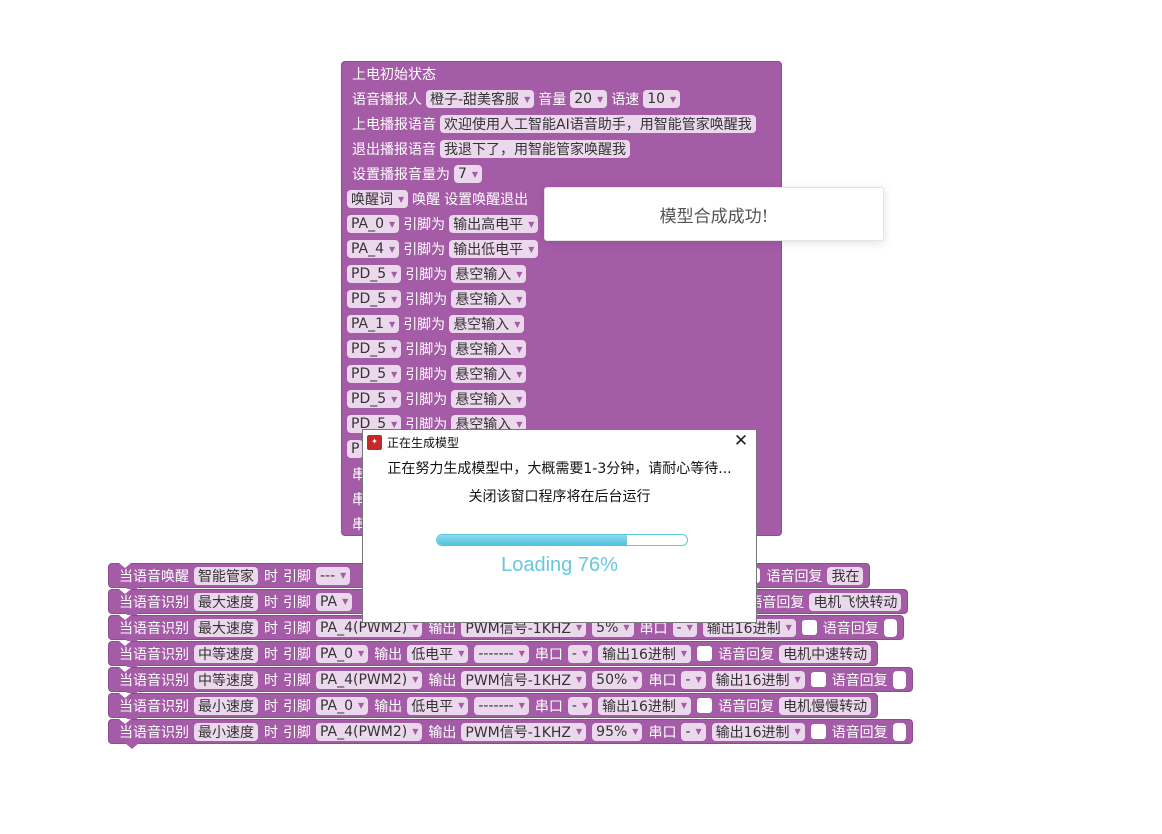 Image resolution: width=1162 pixels, height=834 pixels. Describe the element at coordinates (394, 75) in the screenshot. I see `init-title: 上电初始状态` at that location.